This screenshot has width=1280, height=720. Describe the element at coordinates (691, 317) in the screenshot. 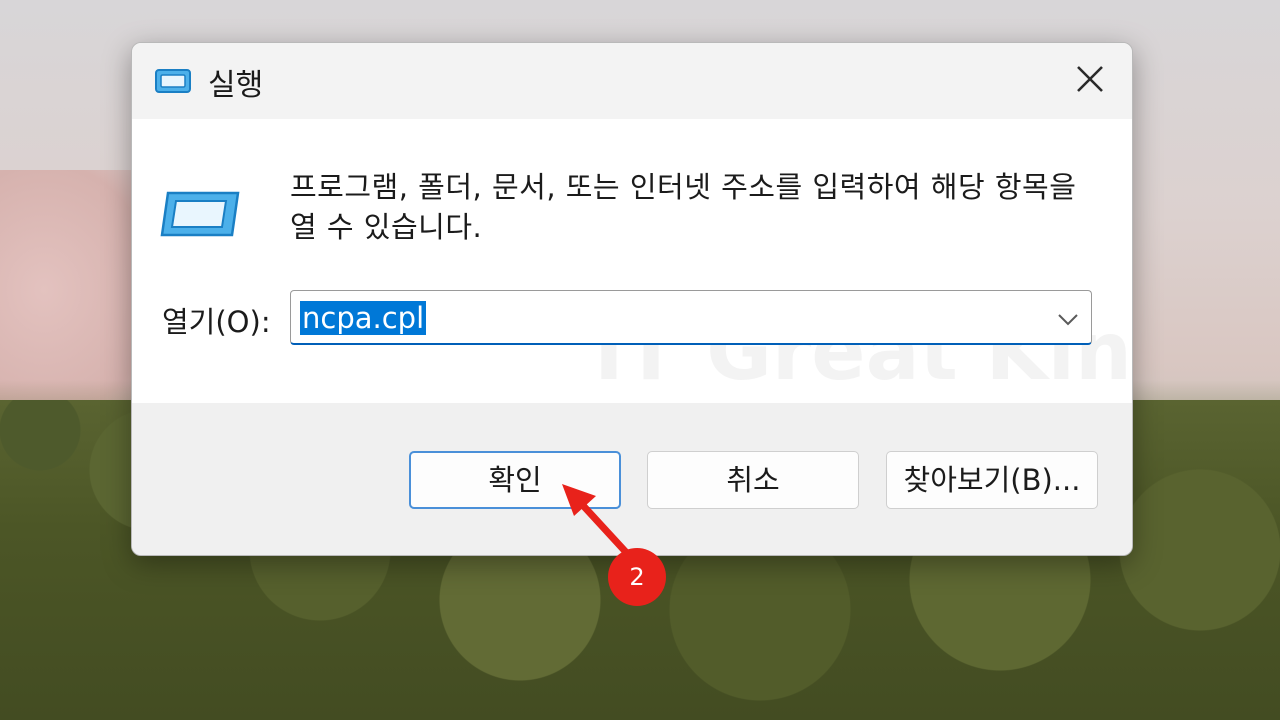

I see `open-combobox: ncpa.cpl` at that location.